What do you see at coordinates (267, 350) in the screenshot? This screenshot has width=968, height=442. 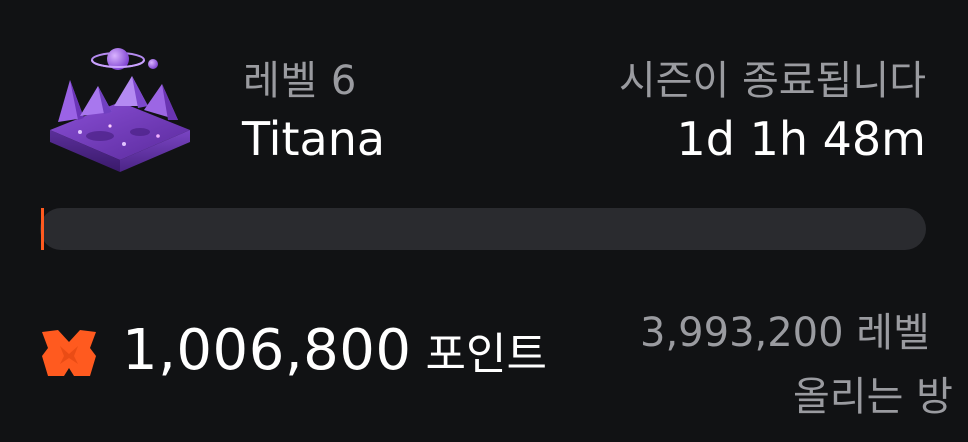 I see `points-value: 1,006,800` at bounding box center [267, 350].